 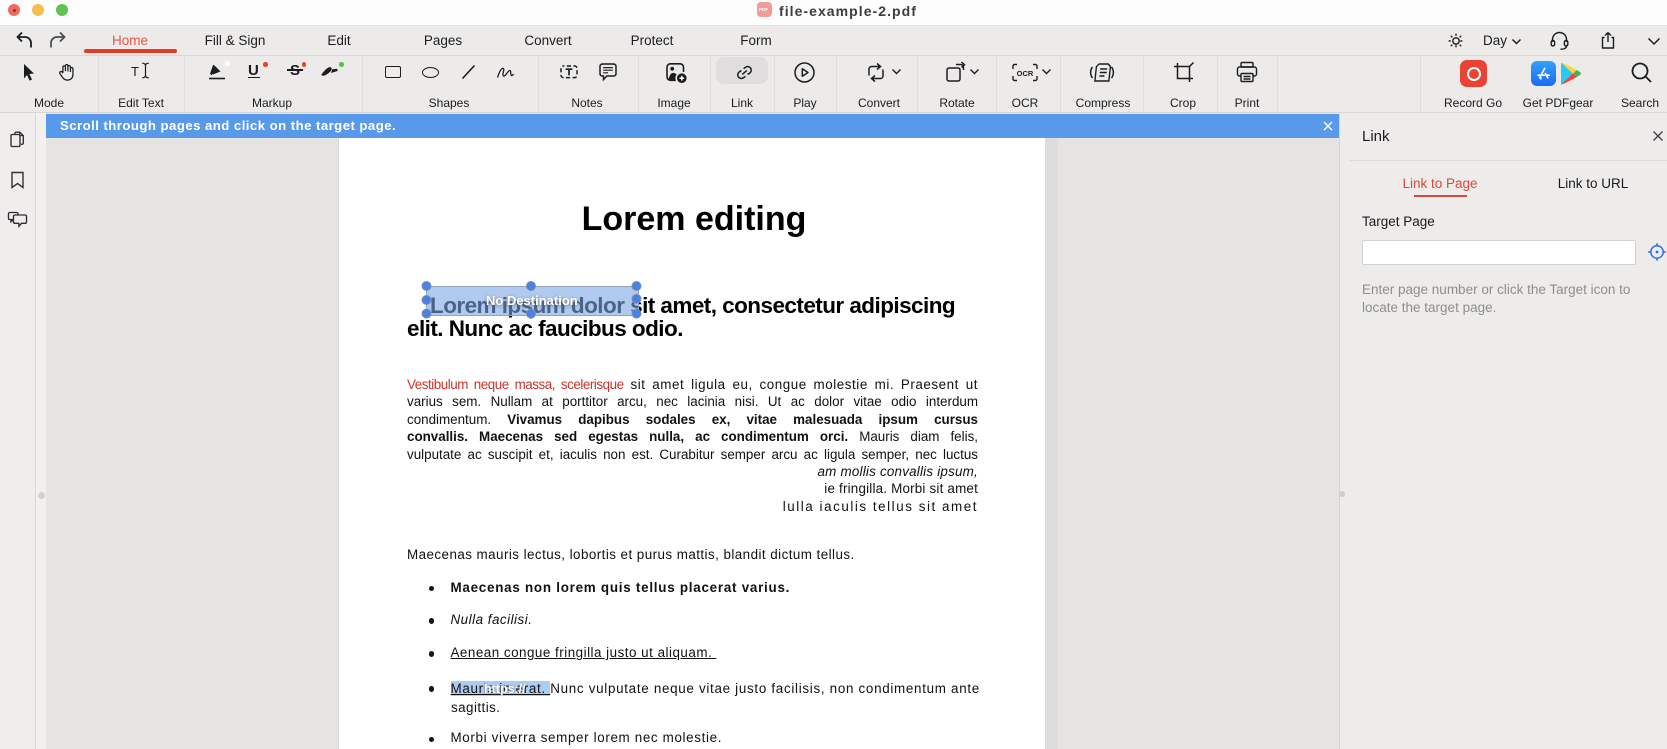 I want to click on svg-text: OCR, so click(x=1025, y=73).